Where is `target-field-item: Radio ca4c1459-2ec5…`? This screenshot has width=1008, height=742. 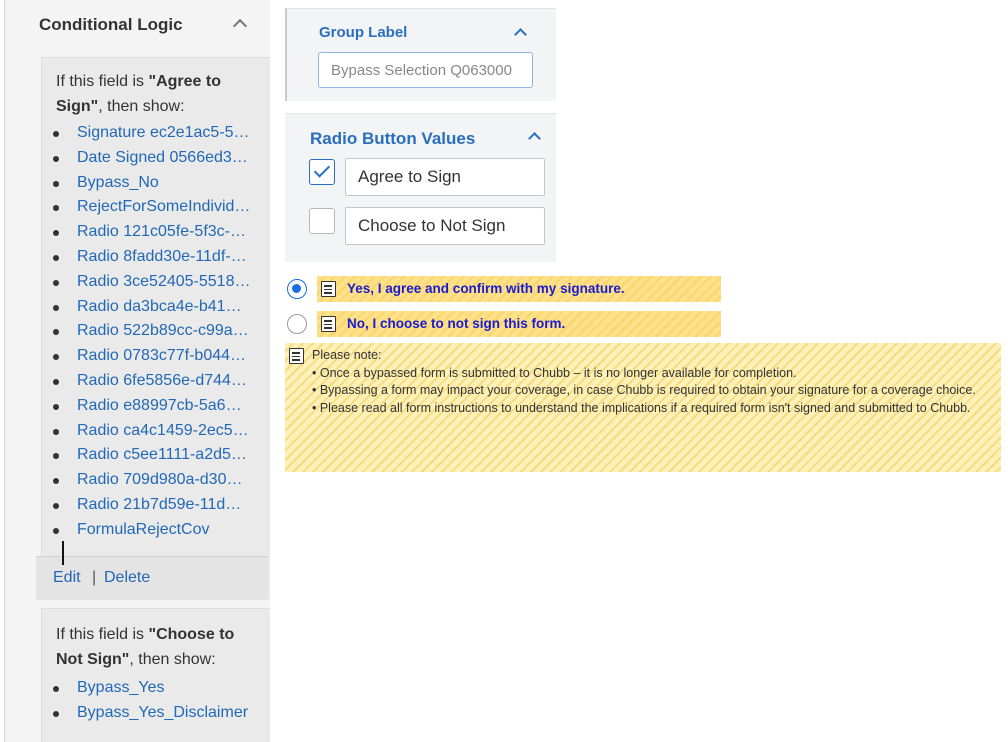 target-field-item: Radio ca4c1459-2ec5… is located at coordinates (157, 431).